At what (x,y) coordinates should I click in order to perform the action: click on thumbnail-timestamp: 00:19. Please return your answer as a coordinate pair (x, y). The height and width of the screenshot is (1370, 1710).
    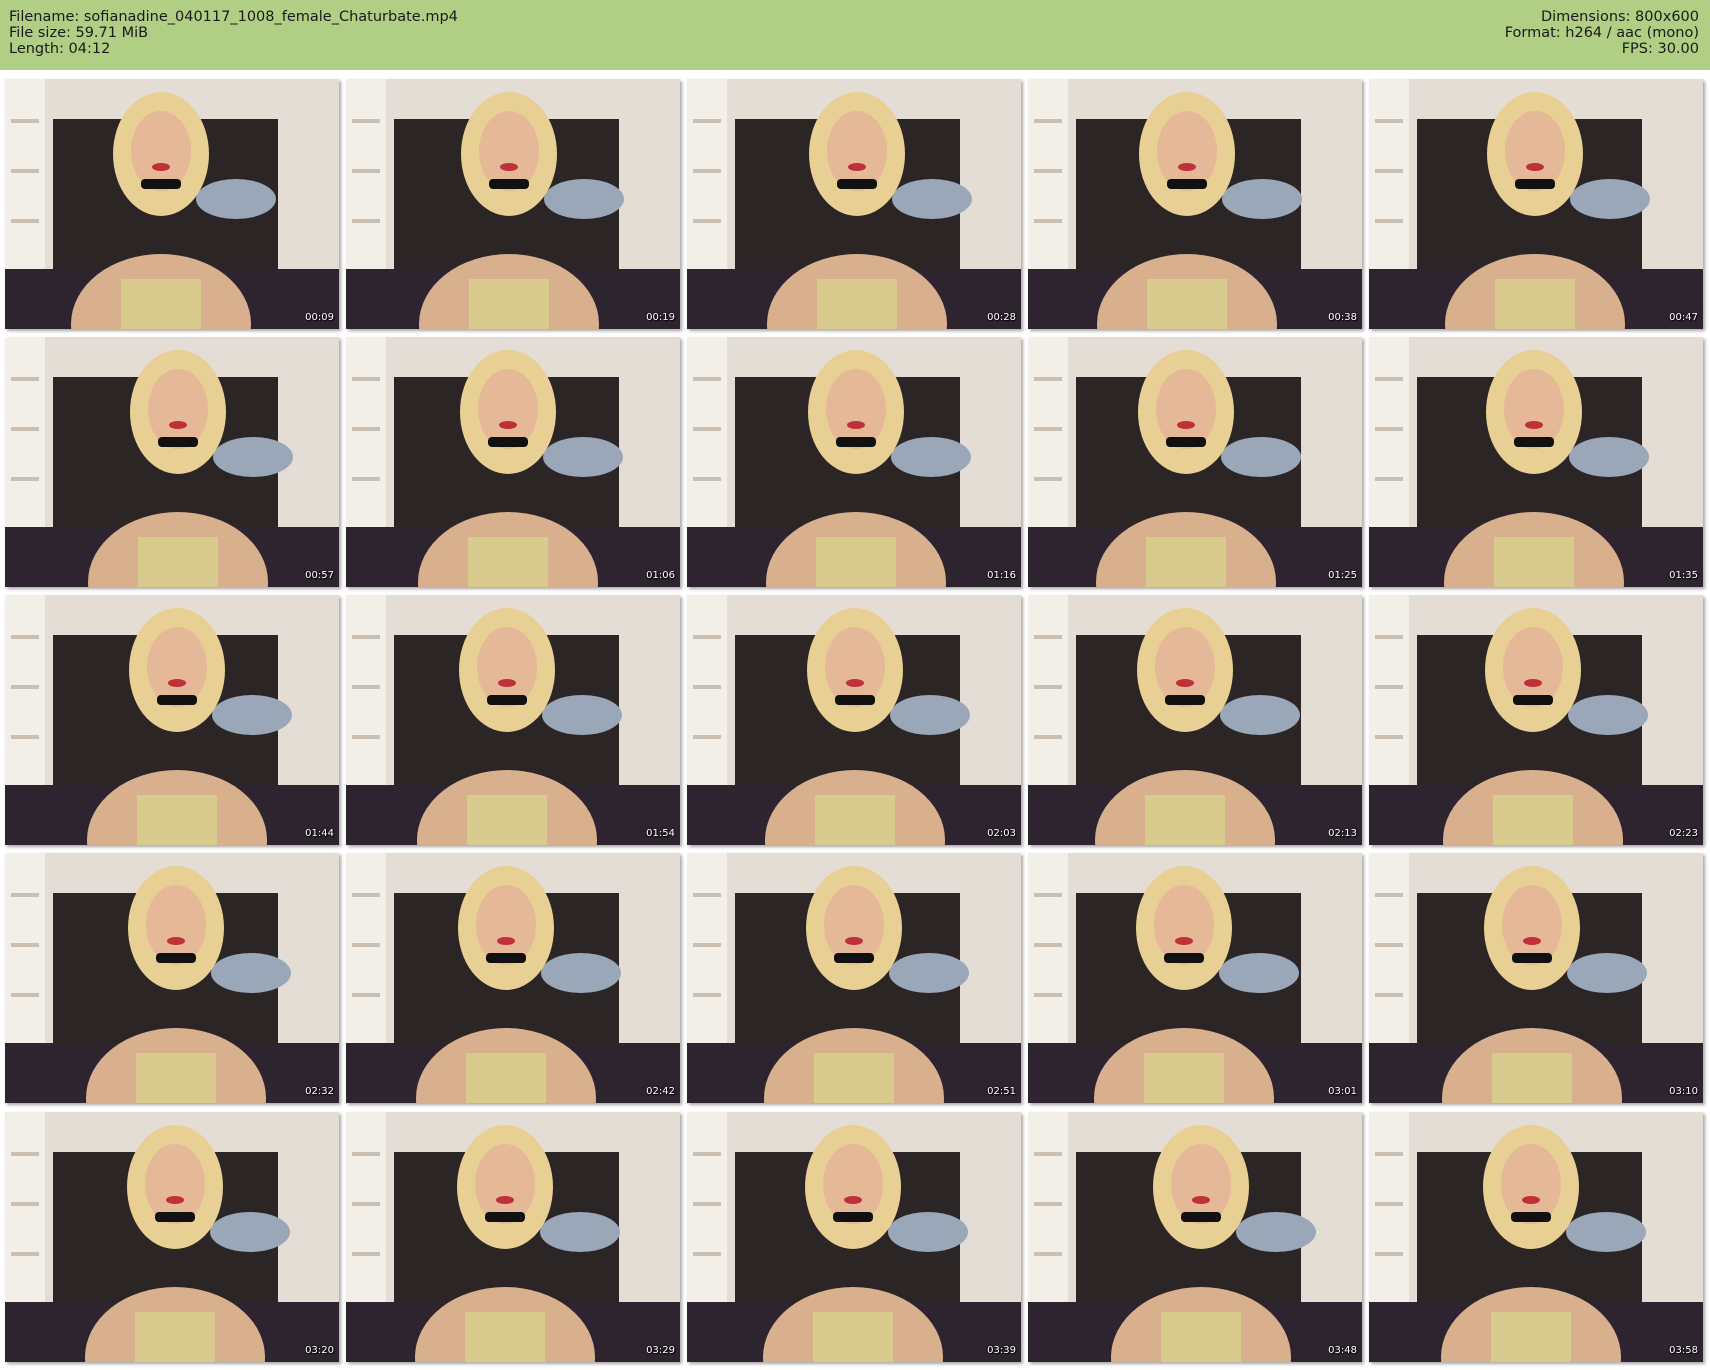
    Looking at the image, I should click on (660, 317).